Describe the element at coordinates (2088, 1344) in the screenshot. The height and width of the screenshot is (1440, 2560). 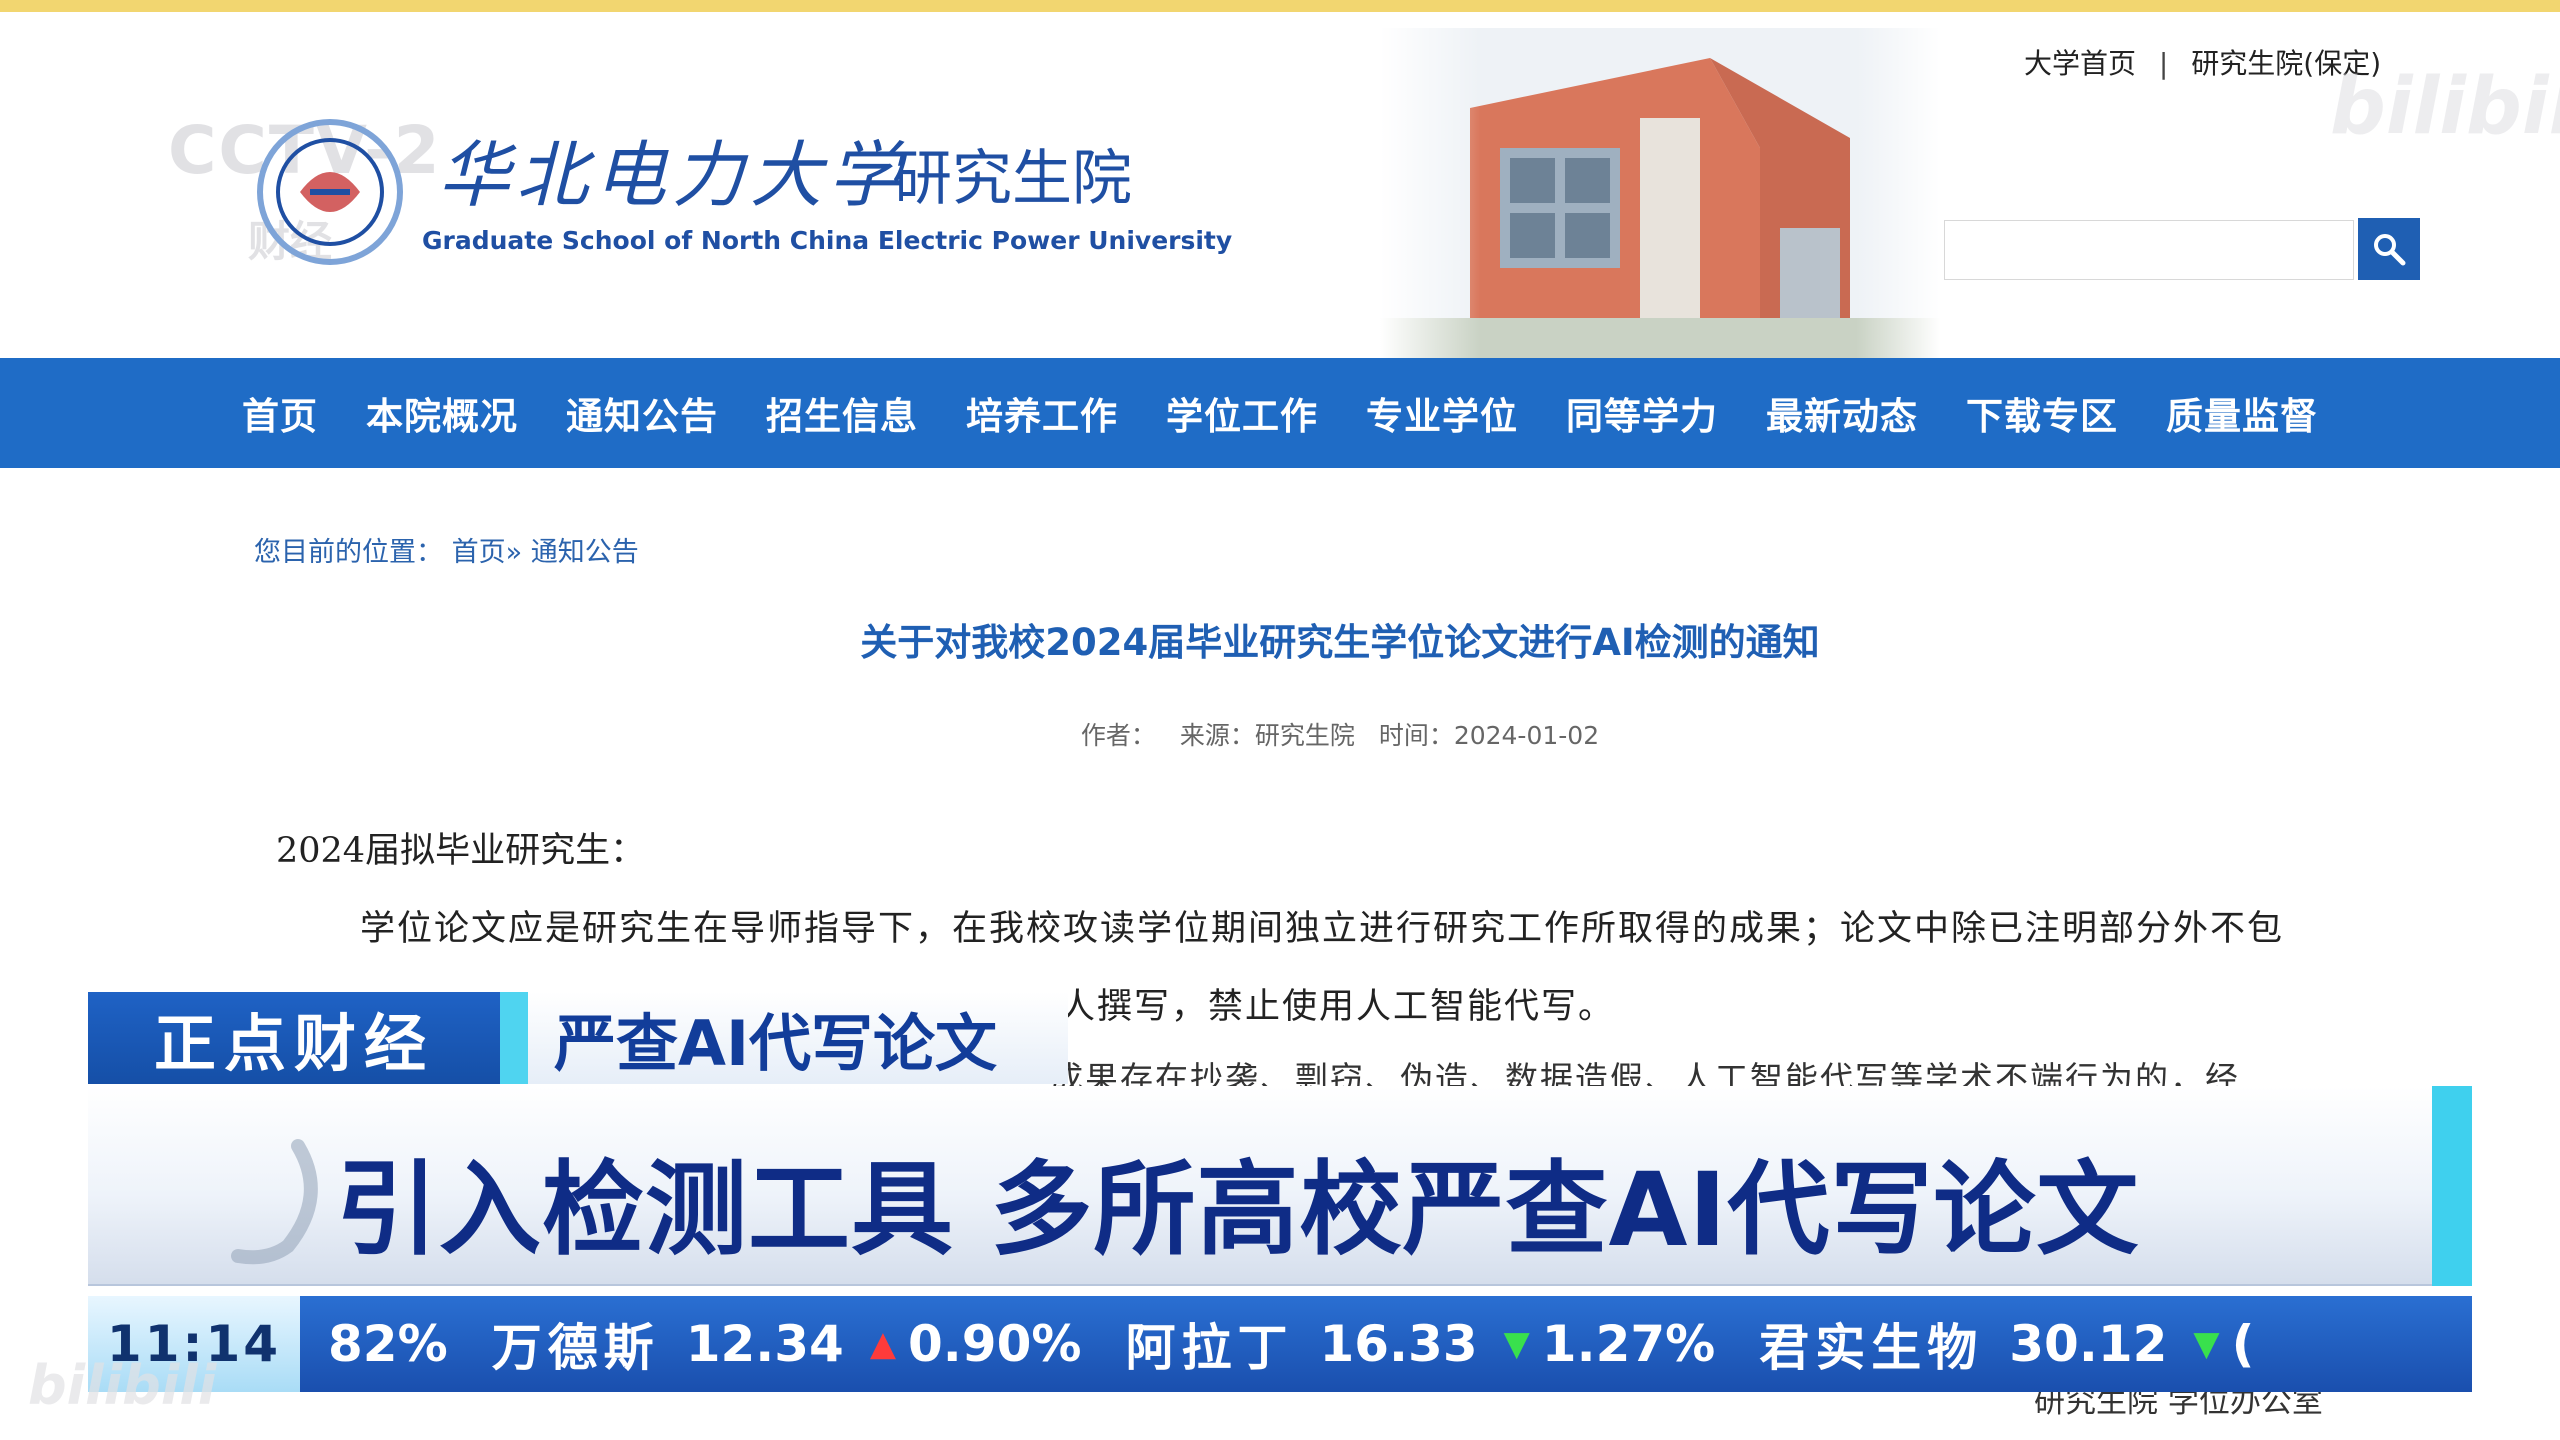
I see `ticker-stock-price: 30.12` at that location.